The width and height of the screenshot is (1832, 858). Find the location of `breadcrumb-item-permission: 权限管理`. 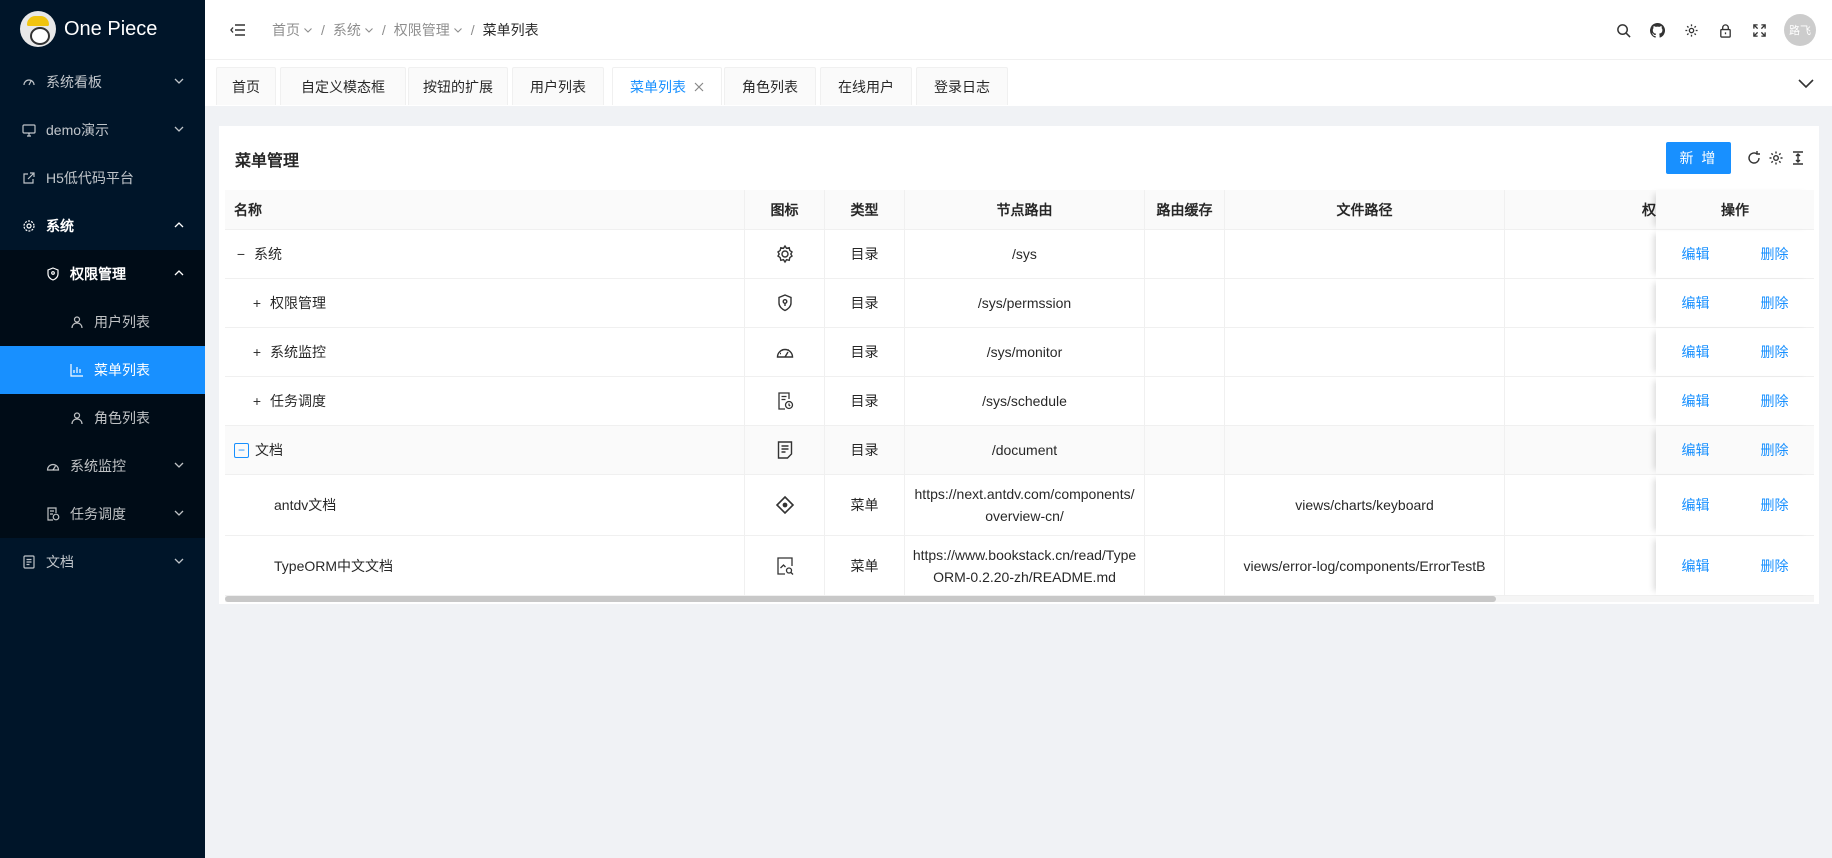

breadcrumb-item-permission: 权限管理 is located at coordinates (428, 30).